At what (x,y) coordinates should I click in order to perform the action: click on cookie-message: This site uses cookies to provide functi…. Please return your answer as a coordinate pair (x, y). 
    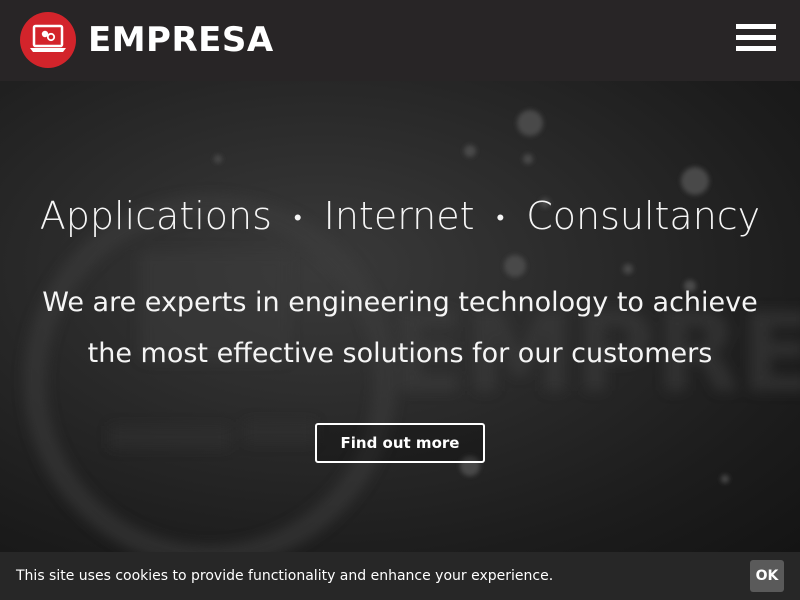
    Looking at the image, I should click on (285, 576).